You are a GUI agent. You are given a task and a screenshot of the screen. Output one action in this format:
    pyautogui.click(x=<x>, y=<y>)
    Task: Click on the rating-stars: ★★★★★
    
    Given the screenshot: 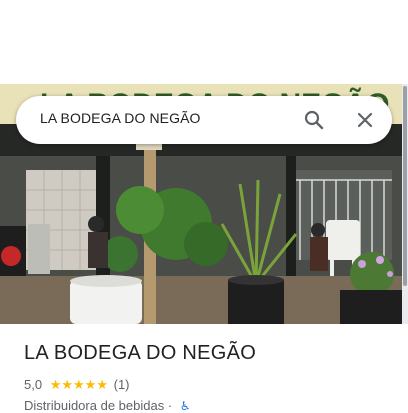 What is the action you would take?
    pyautogui.click(x=78, y=384)
    